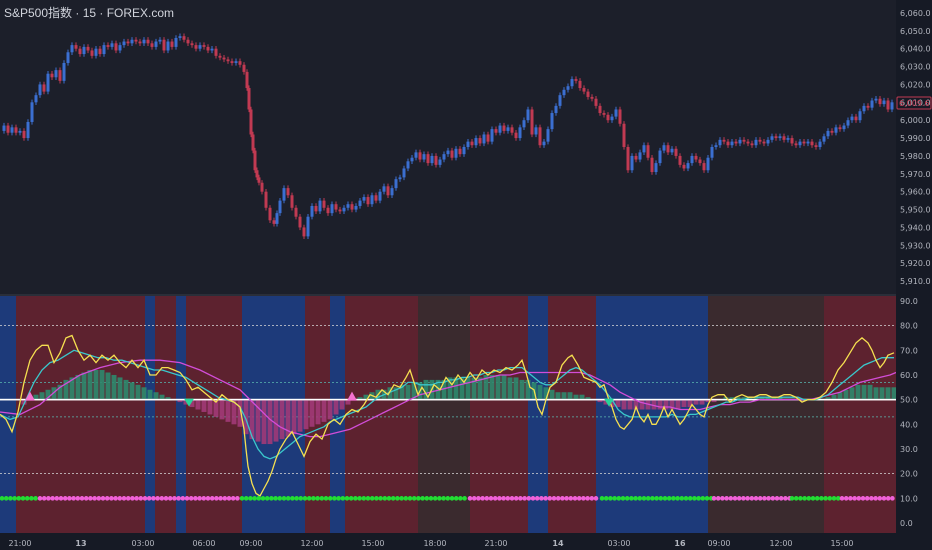  I want to click on time-tick-label: 03:00, so click(618, 543).